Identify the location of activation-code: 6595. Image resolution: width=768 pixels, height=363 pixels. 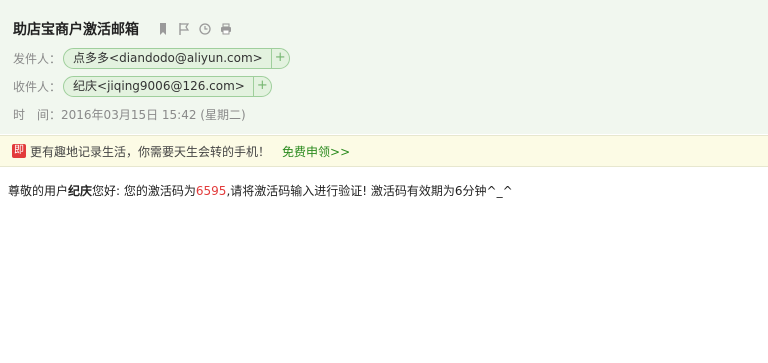
(211, 191).